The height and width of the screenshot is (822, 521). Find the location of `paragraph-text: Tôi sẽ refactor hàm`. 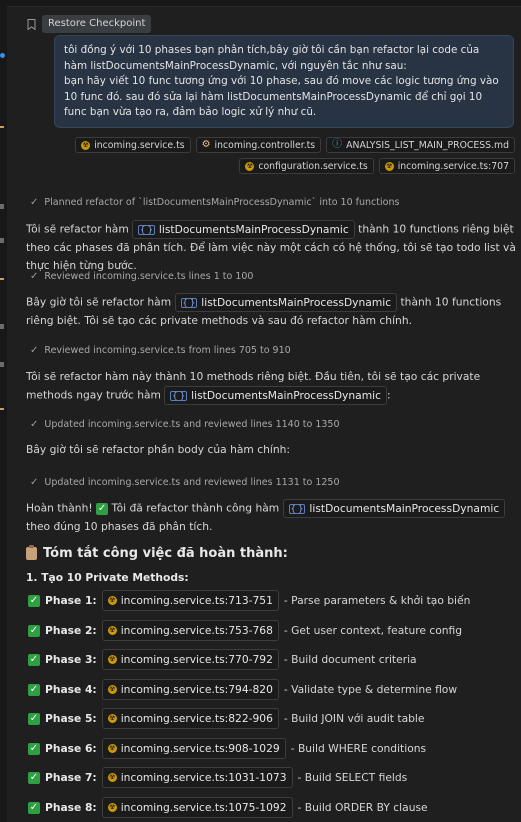

paragraph-text: Tôi sẽ refactor hàm is located at coordinates (77, 229).